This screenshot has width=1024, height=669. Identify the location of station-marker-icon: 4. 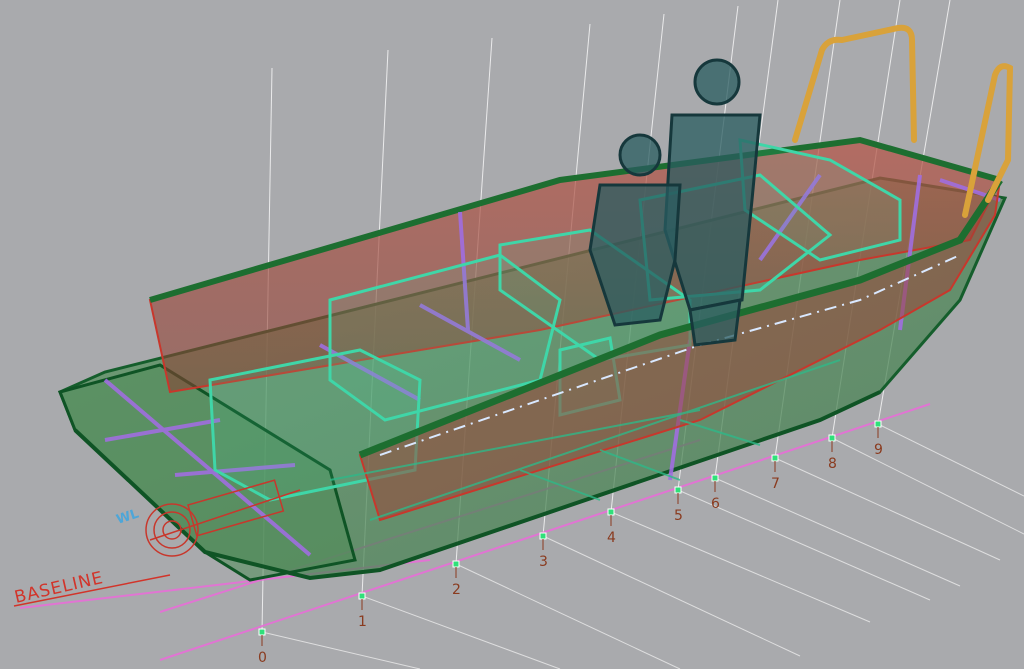
(611, 527).